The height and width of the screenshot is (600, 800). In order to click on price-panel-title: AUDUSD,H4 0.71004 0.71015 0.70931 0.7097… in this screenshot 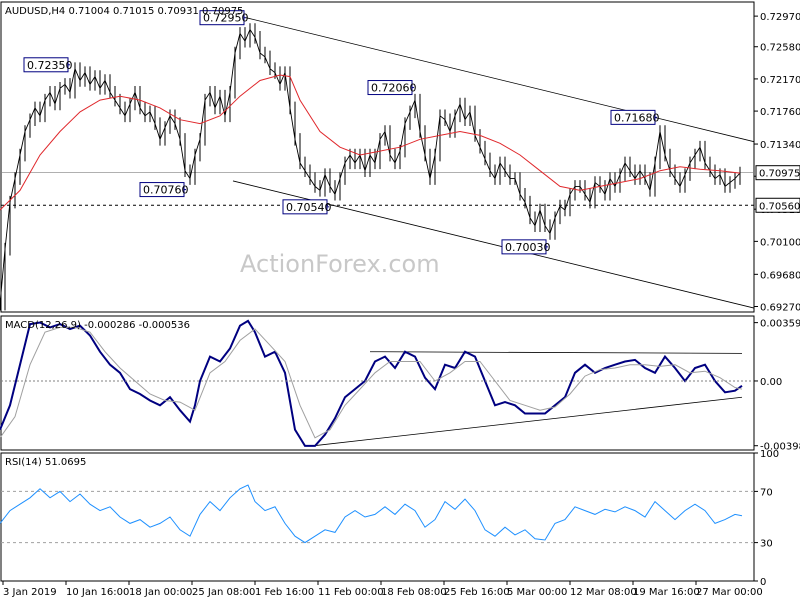, I will do `click(124, 11)`.